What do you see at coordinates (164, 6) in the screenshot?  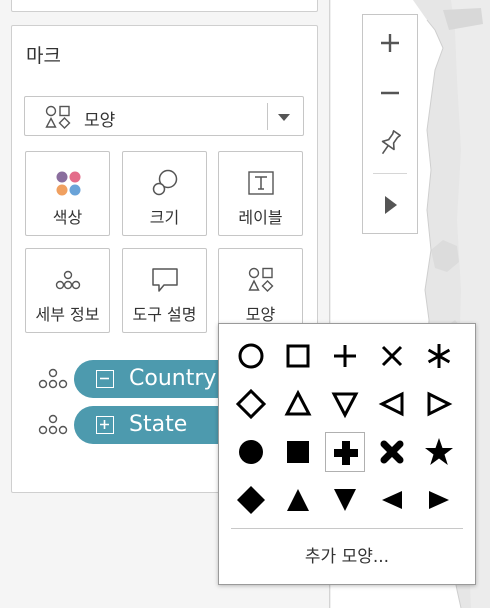 I see `previous-card` at bounding box center [164, 6].